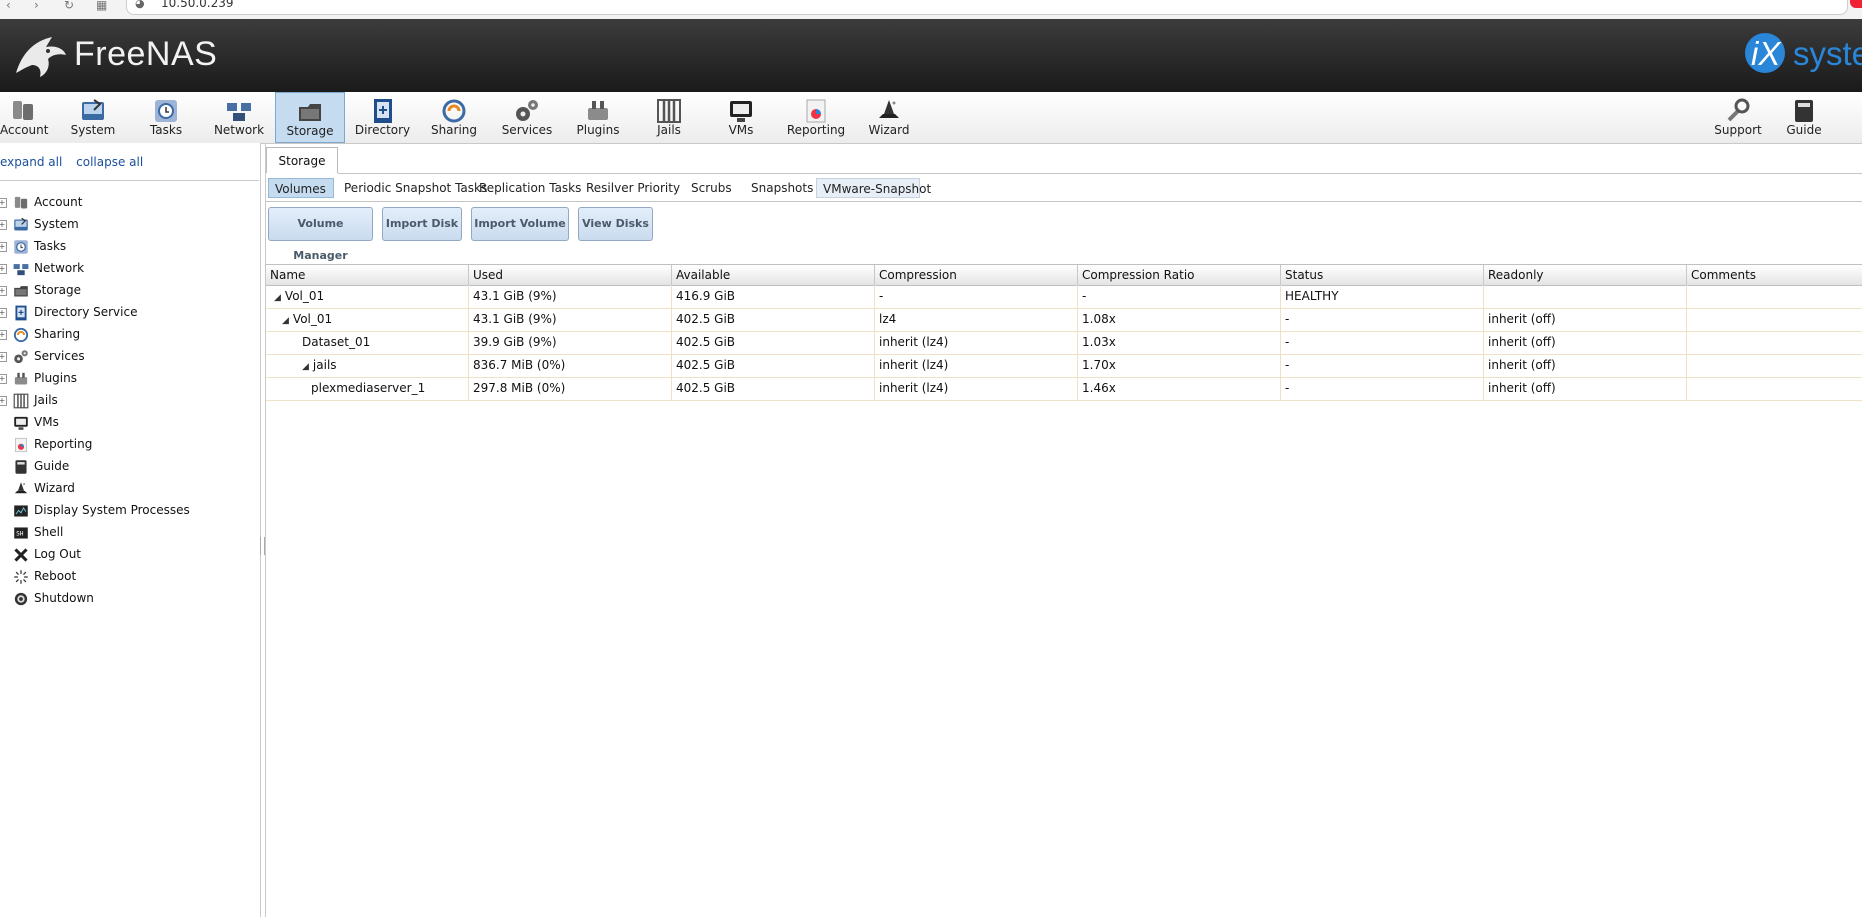  I want to click on network-icon, so click(239, 111).